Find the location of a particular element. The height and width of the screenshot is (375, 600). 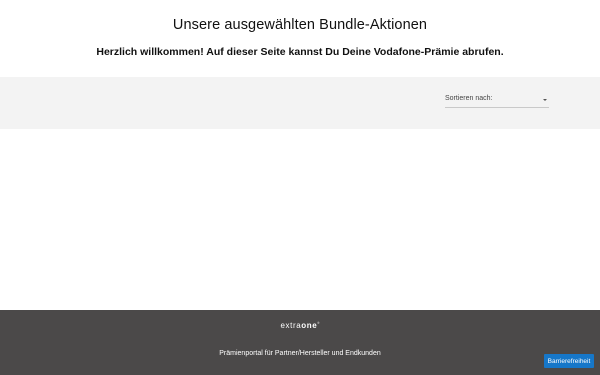

extraone-logo: extraone® is located at coordinates (300, 325).